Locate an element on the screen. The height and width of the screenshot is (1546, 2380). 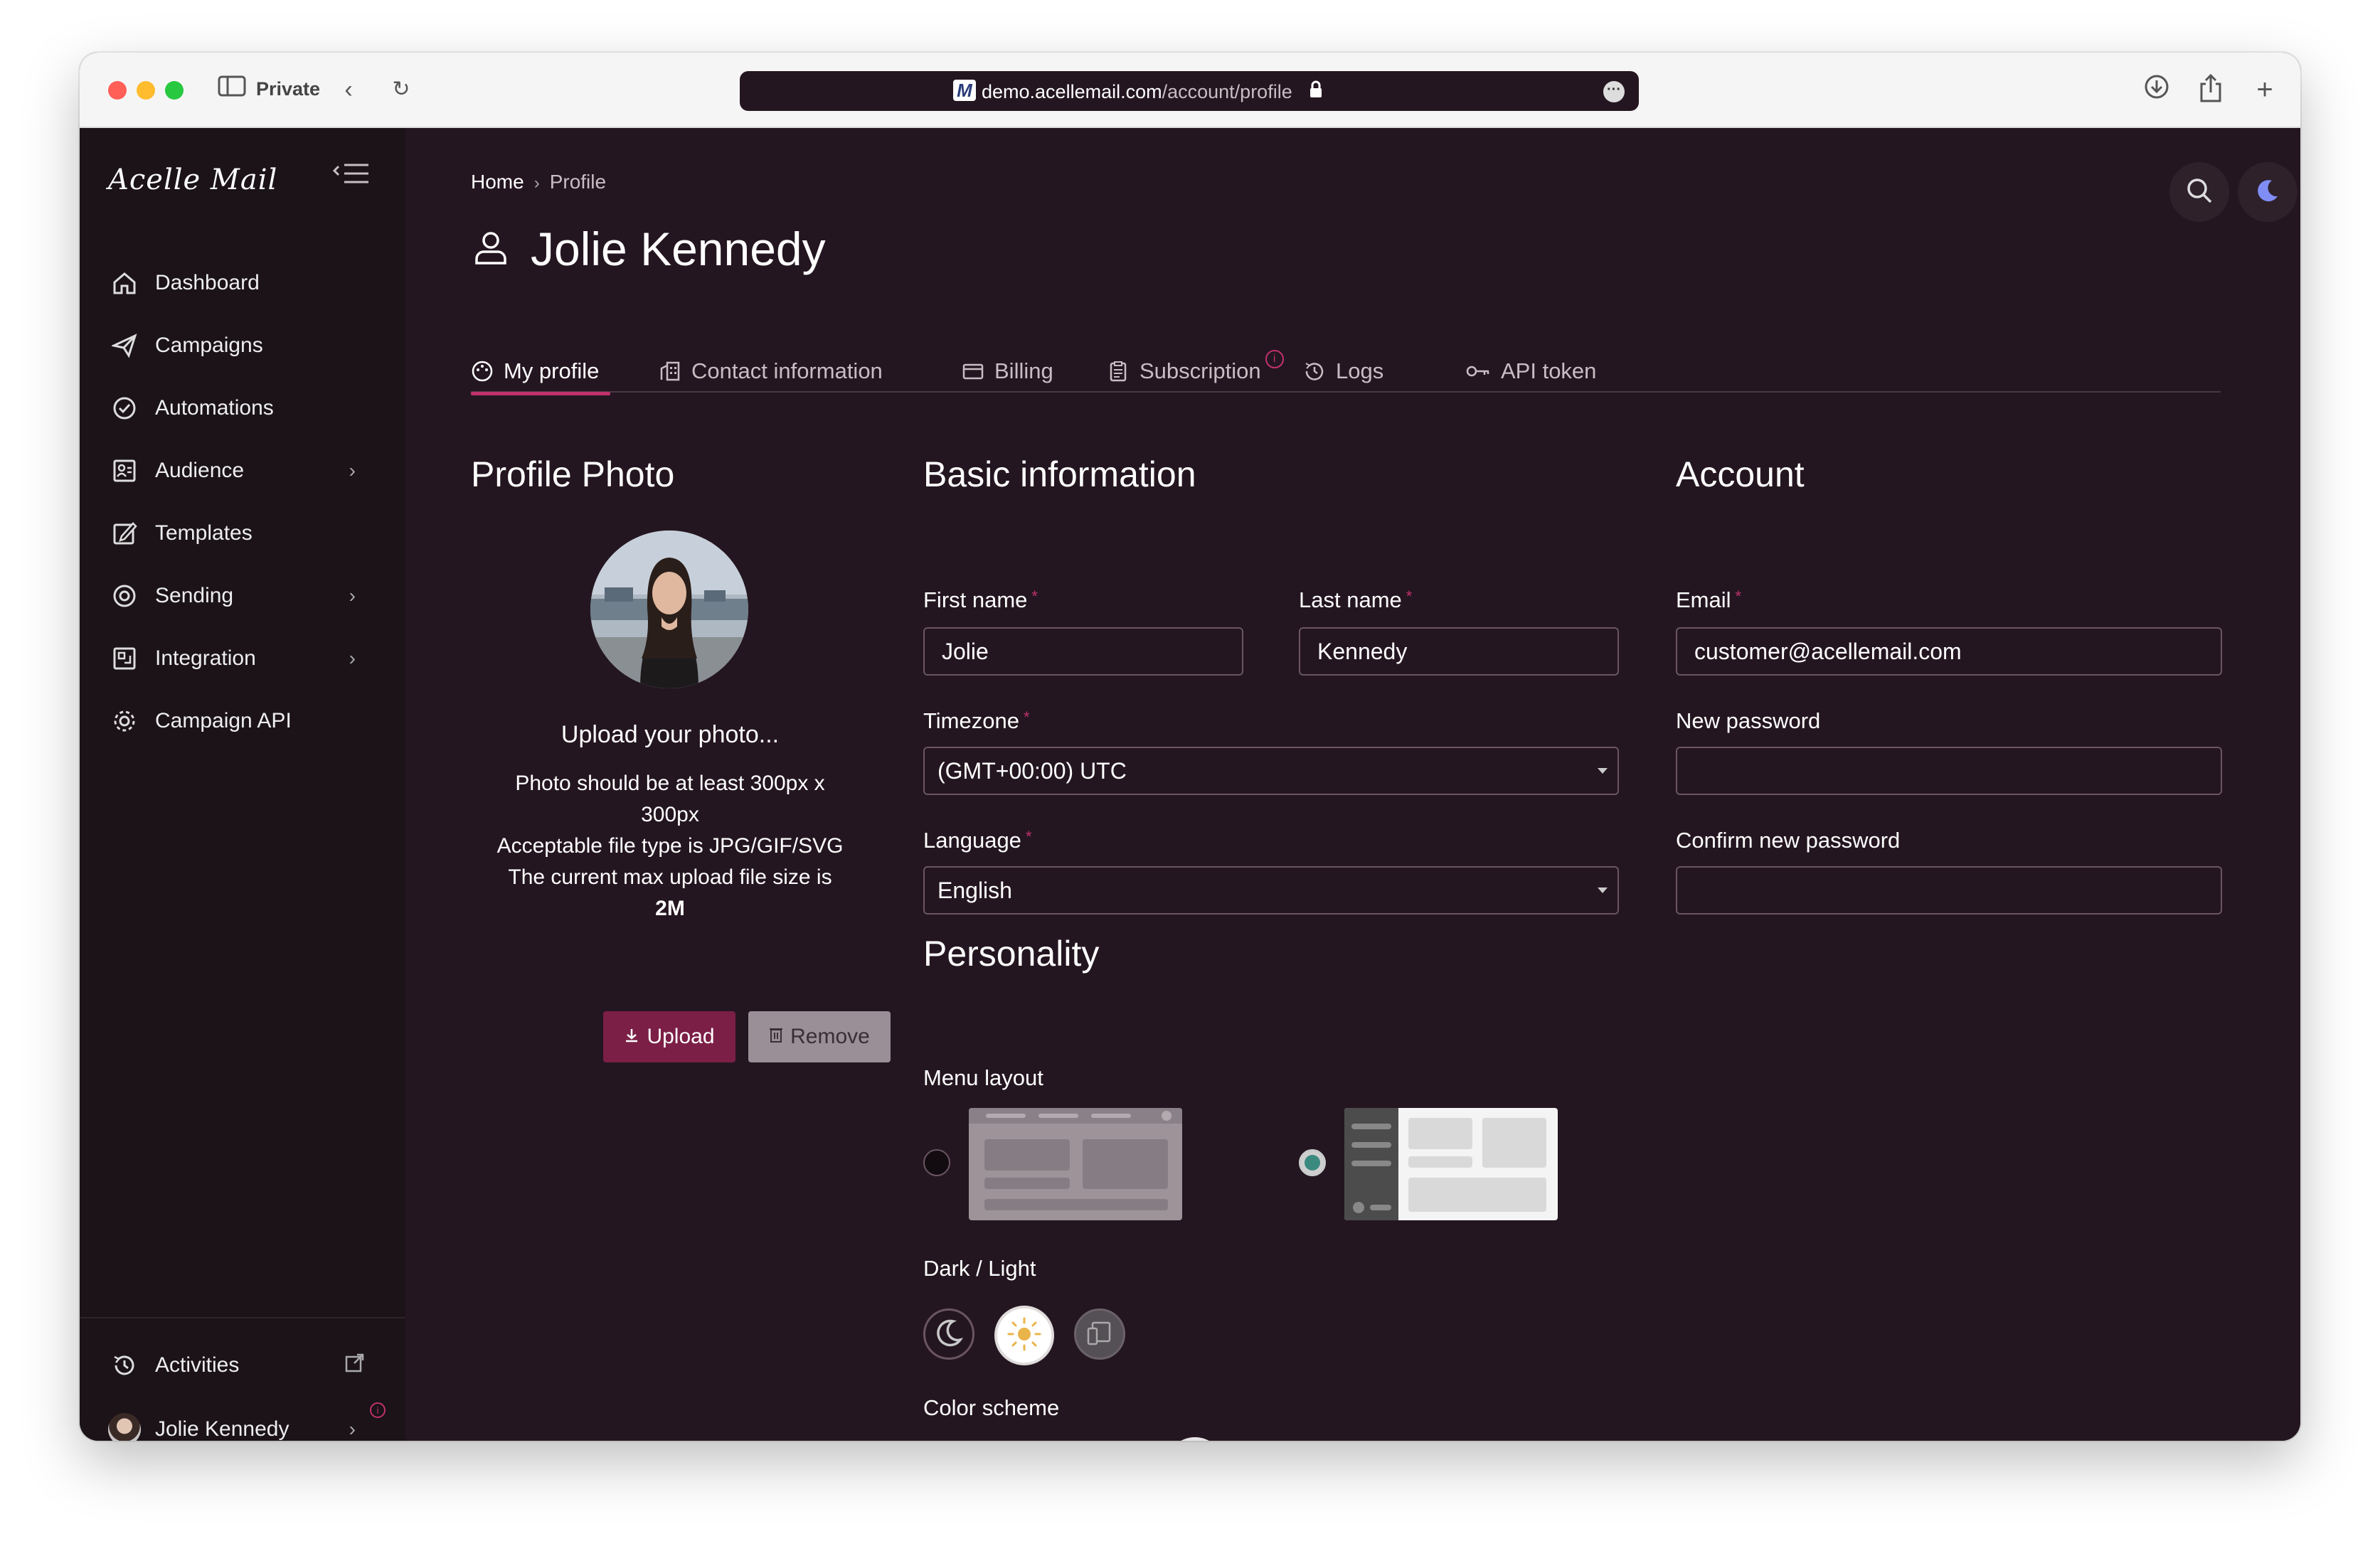
active-tab-indicator is located at coordinates (540, 393).